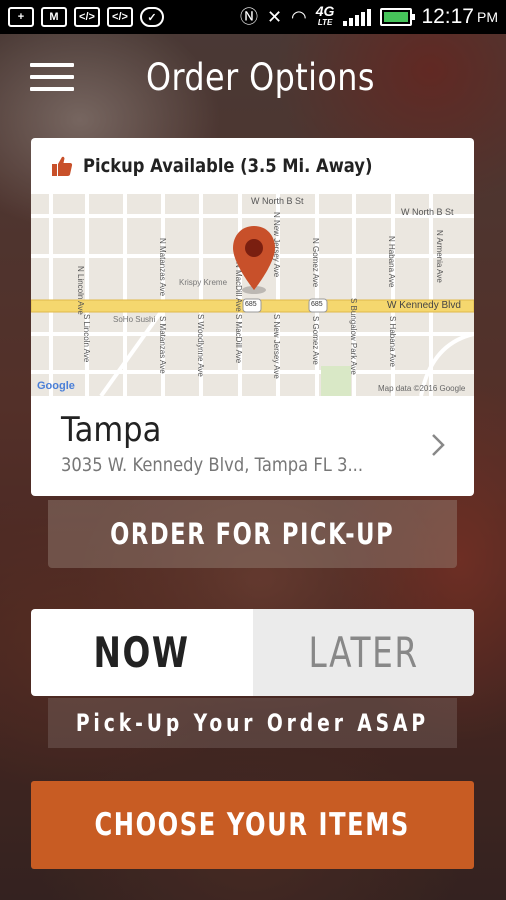  Describe the element at coordinates (274, 17) in the screenshot. I see `vibrate-icon: ✕` at that location.